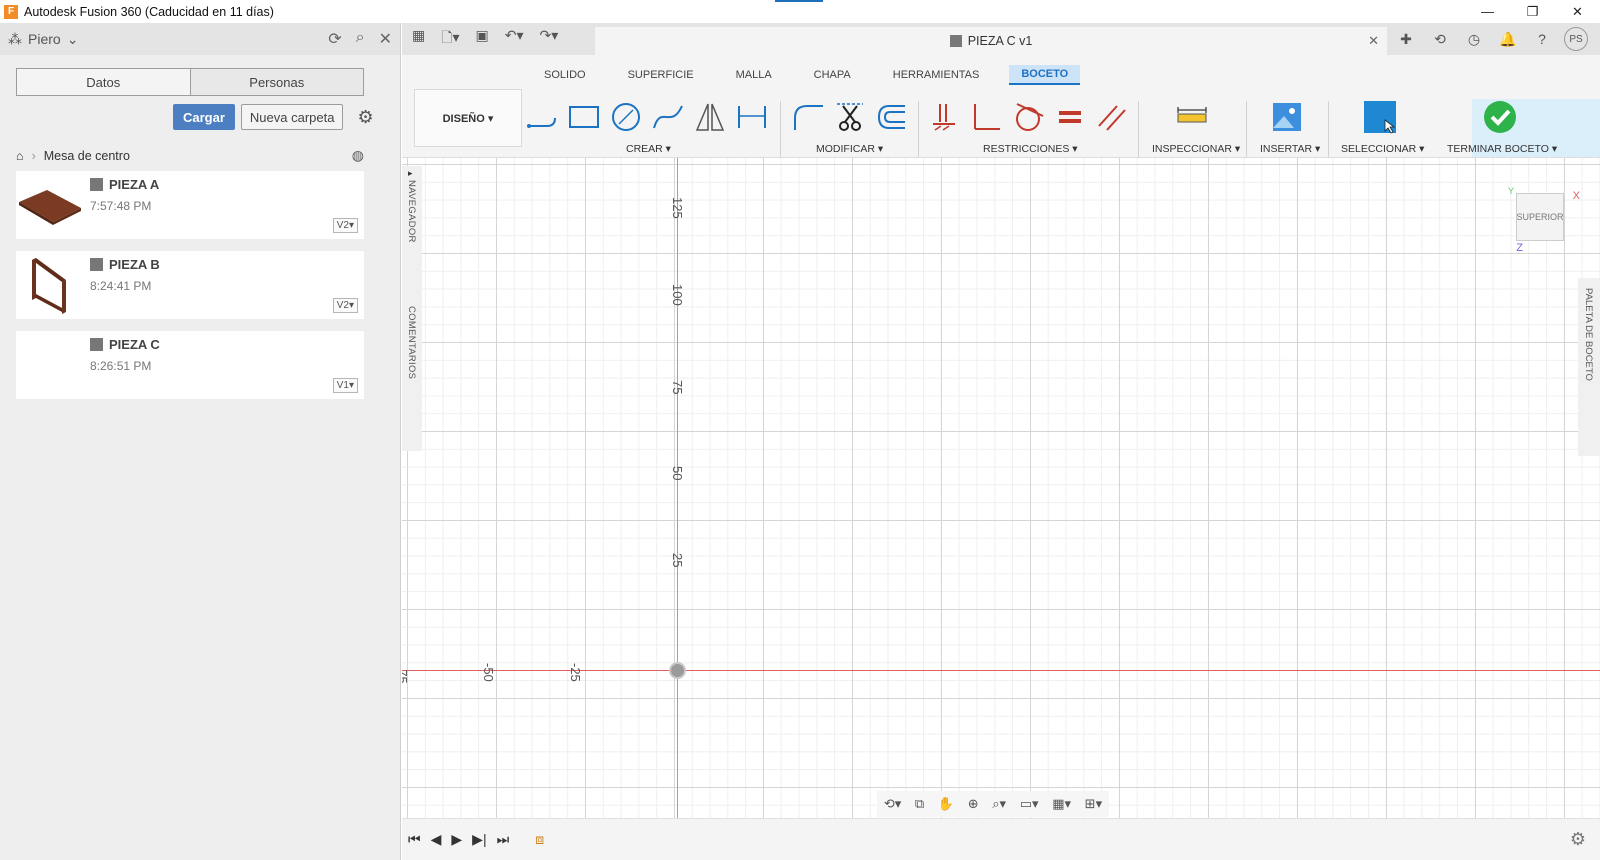 The height and width of the screenshot is (860, 1600). Describe the element at coordinates (412, 308) in the screenshot. I see `browser-panel: ▸ NAVEGADOR COMENTARIOS` at that location.